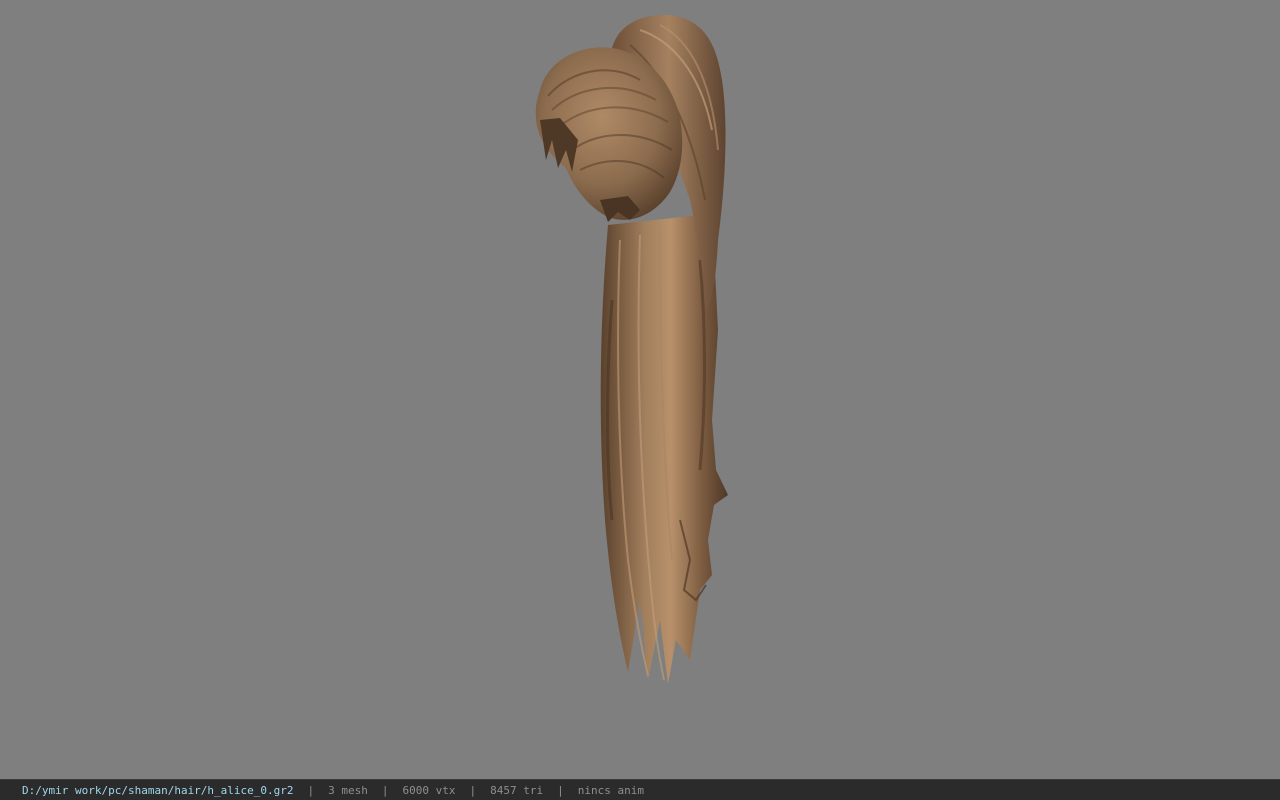 This screenshot has height=800, width=1280. What do you see at coordinates (631, 349) in the screenshot?
I see `hair-model-render` at bounding box center [631, 349].